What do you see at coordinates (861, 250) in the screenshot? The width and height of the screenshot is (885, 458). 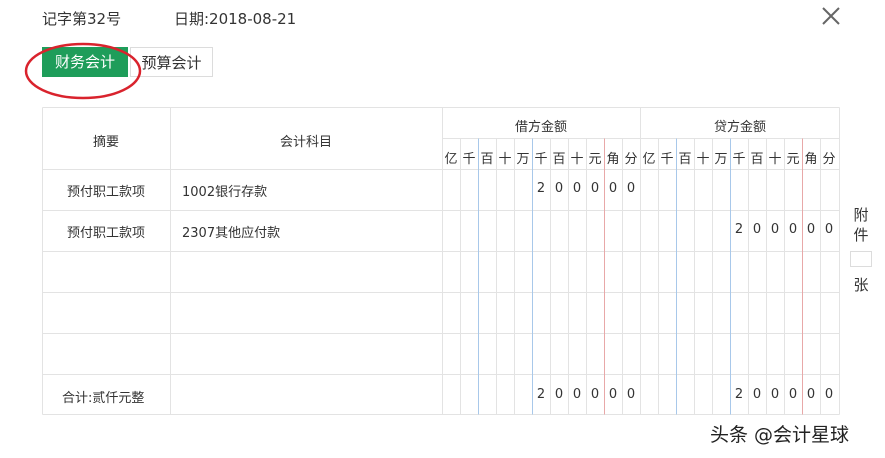 I see `attachment-panel: 附 件 张` at bounding box center [861, 250].